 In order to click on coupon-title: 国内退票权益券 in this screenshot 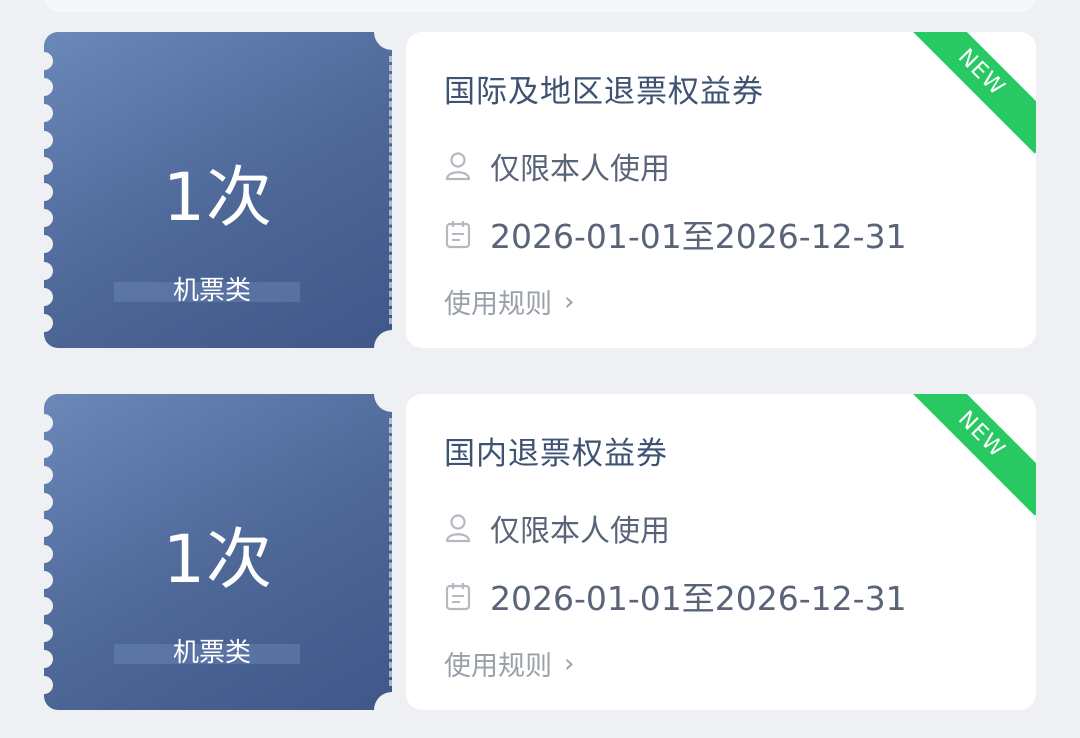, I will do `click(556, 454)`.